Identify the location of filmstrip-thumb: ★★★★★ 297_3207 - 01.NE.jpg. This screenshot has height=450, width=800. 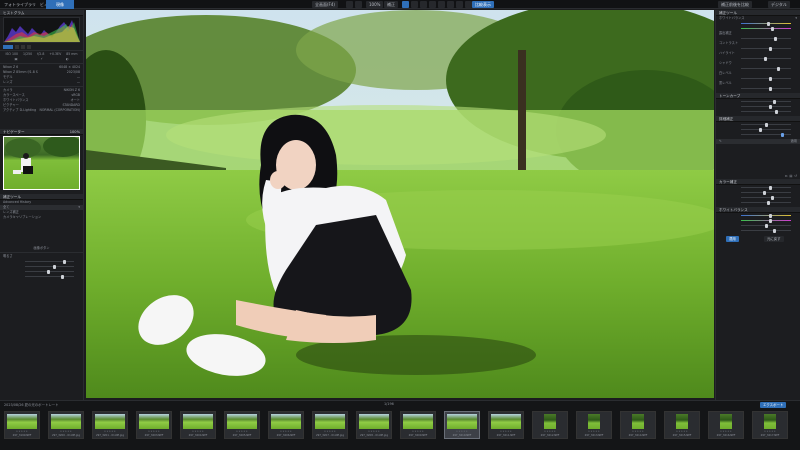
(330, 425).